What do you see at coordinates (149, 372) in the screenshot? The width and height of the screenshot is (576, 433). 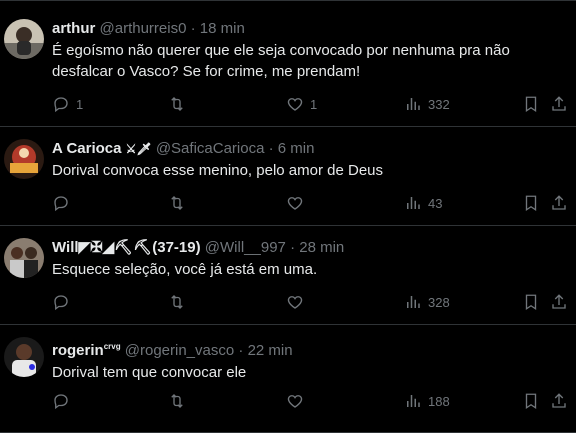 I see `tweet-text: Dorival tem que convocar ele` at bounding box center [149, 372].